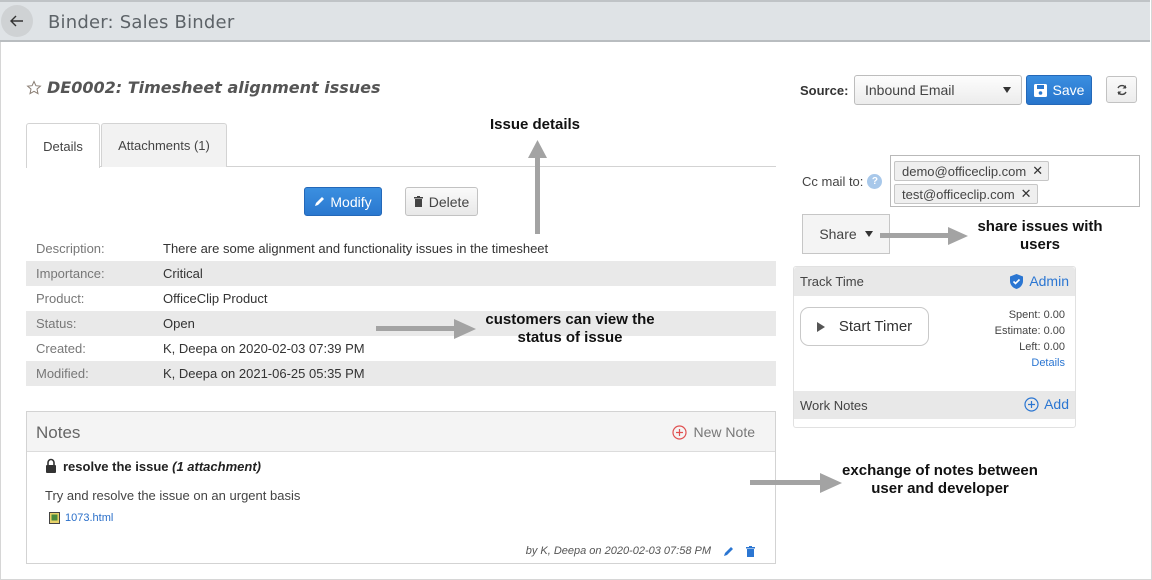  I want to click on share-label: Share, so click(838, 234).